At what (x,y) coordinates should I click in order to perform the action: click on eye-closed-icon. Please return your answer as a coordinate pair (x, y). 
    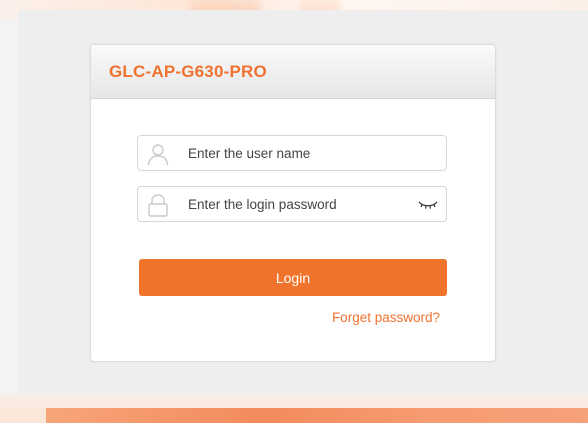
    Looking at the image, I should click on (428, 204).